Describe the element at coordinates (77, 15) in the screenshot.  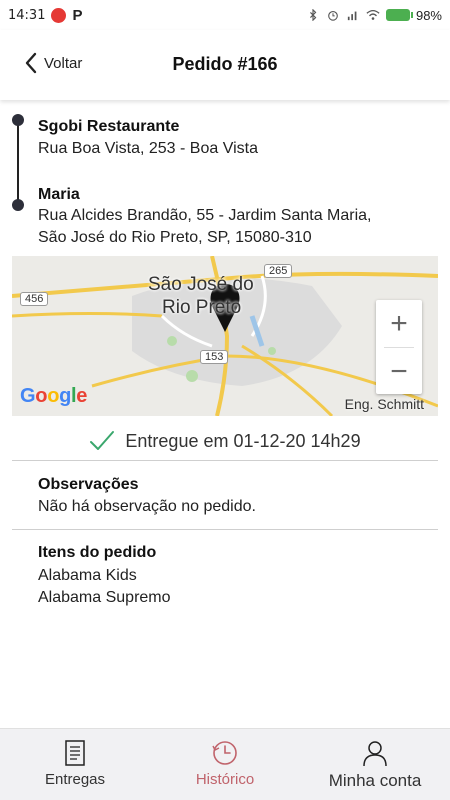
I see `parking-app-icon: P` at that location.